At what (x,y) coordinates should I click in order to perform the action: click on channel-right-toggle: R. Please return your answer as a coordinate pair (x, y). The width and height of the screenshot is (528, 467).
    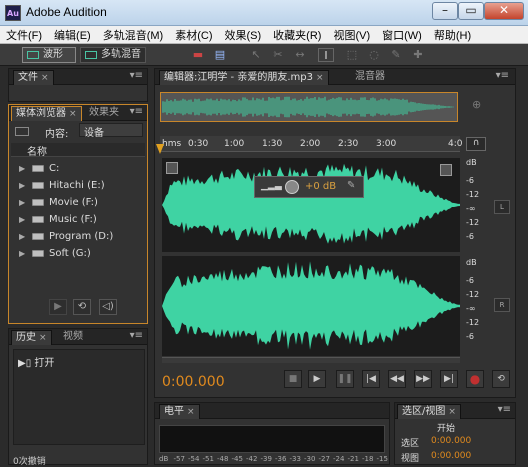
    Looking at the image, I should click on (502, 305).